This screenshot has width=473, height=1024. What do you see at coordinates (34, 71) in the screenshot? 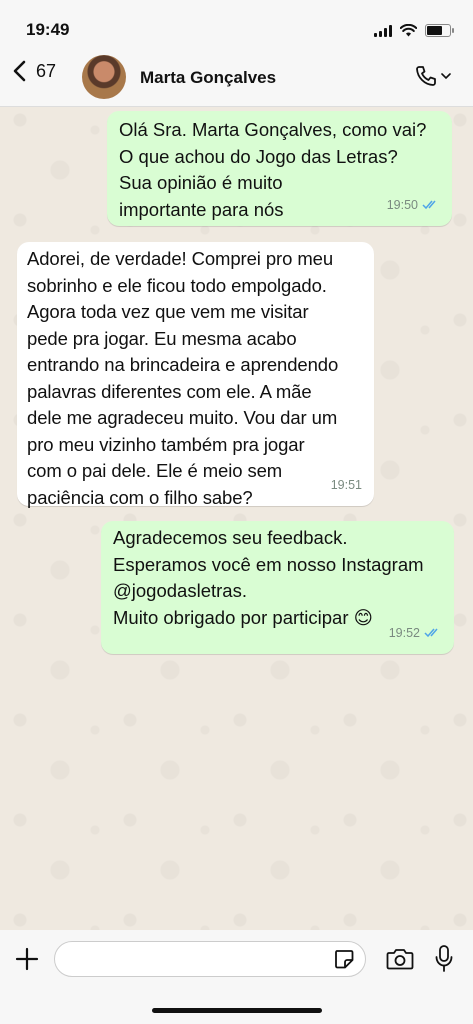
I see `back-button: 67` at bounding box center [34, 71].